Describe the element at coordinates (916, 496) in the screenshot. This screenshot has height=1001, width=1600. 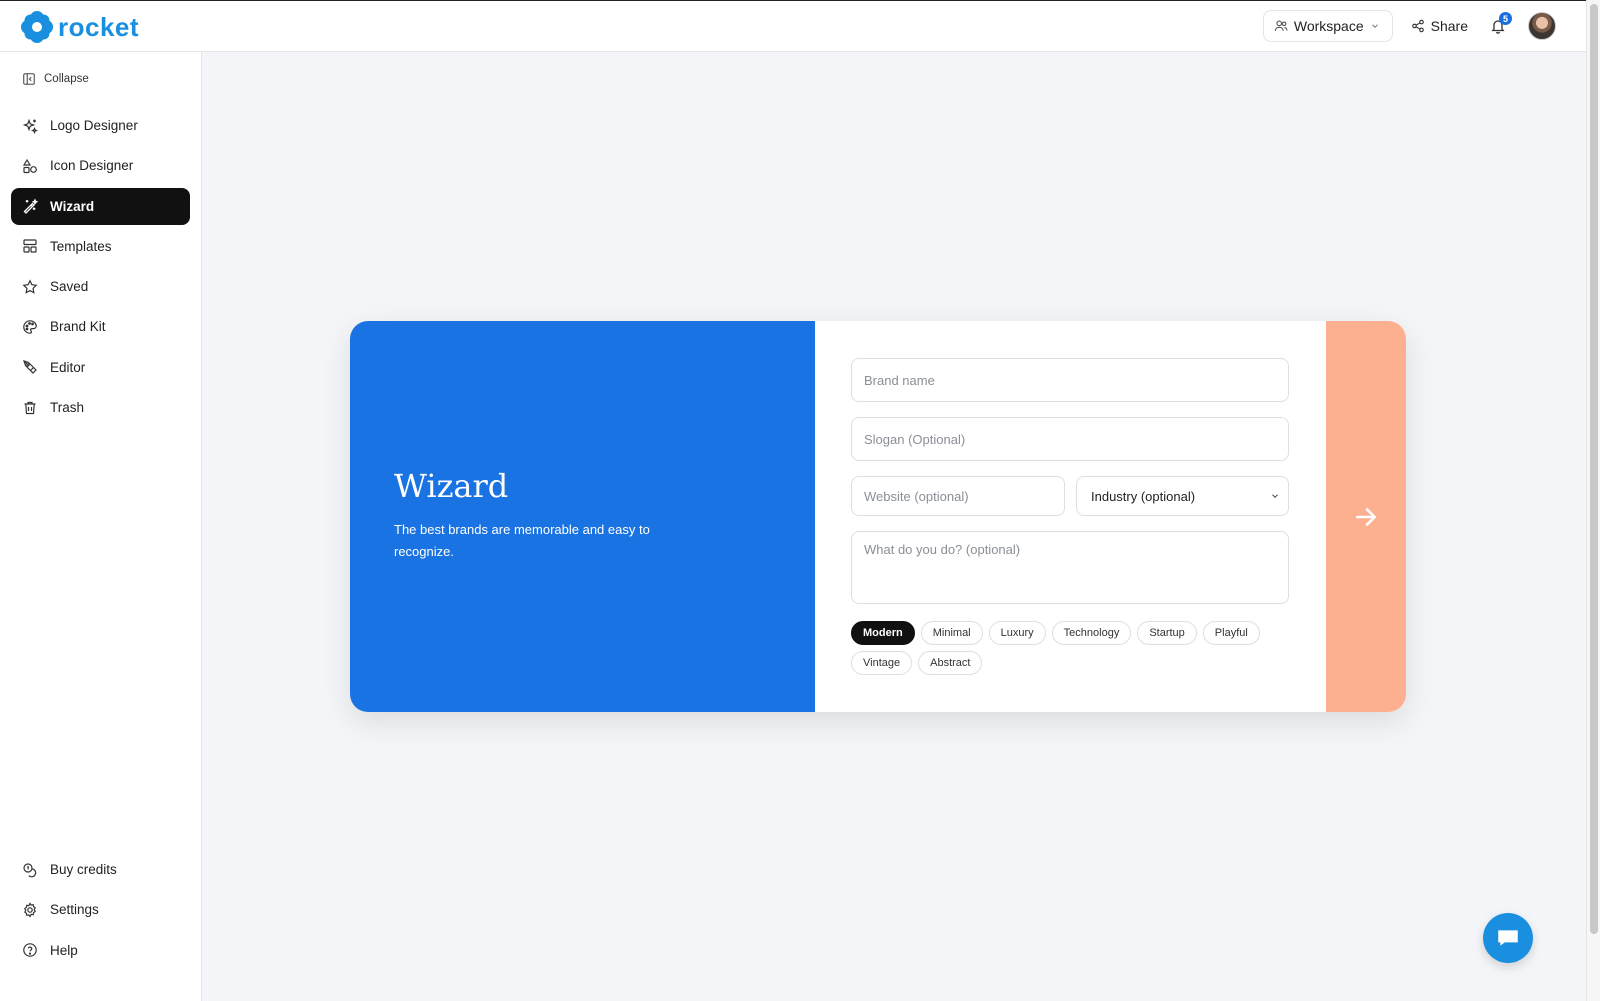
I see `website-placeholder: Website (optional)` at that location.